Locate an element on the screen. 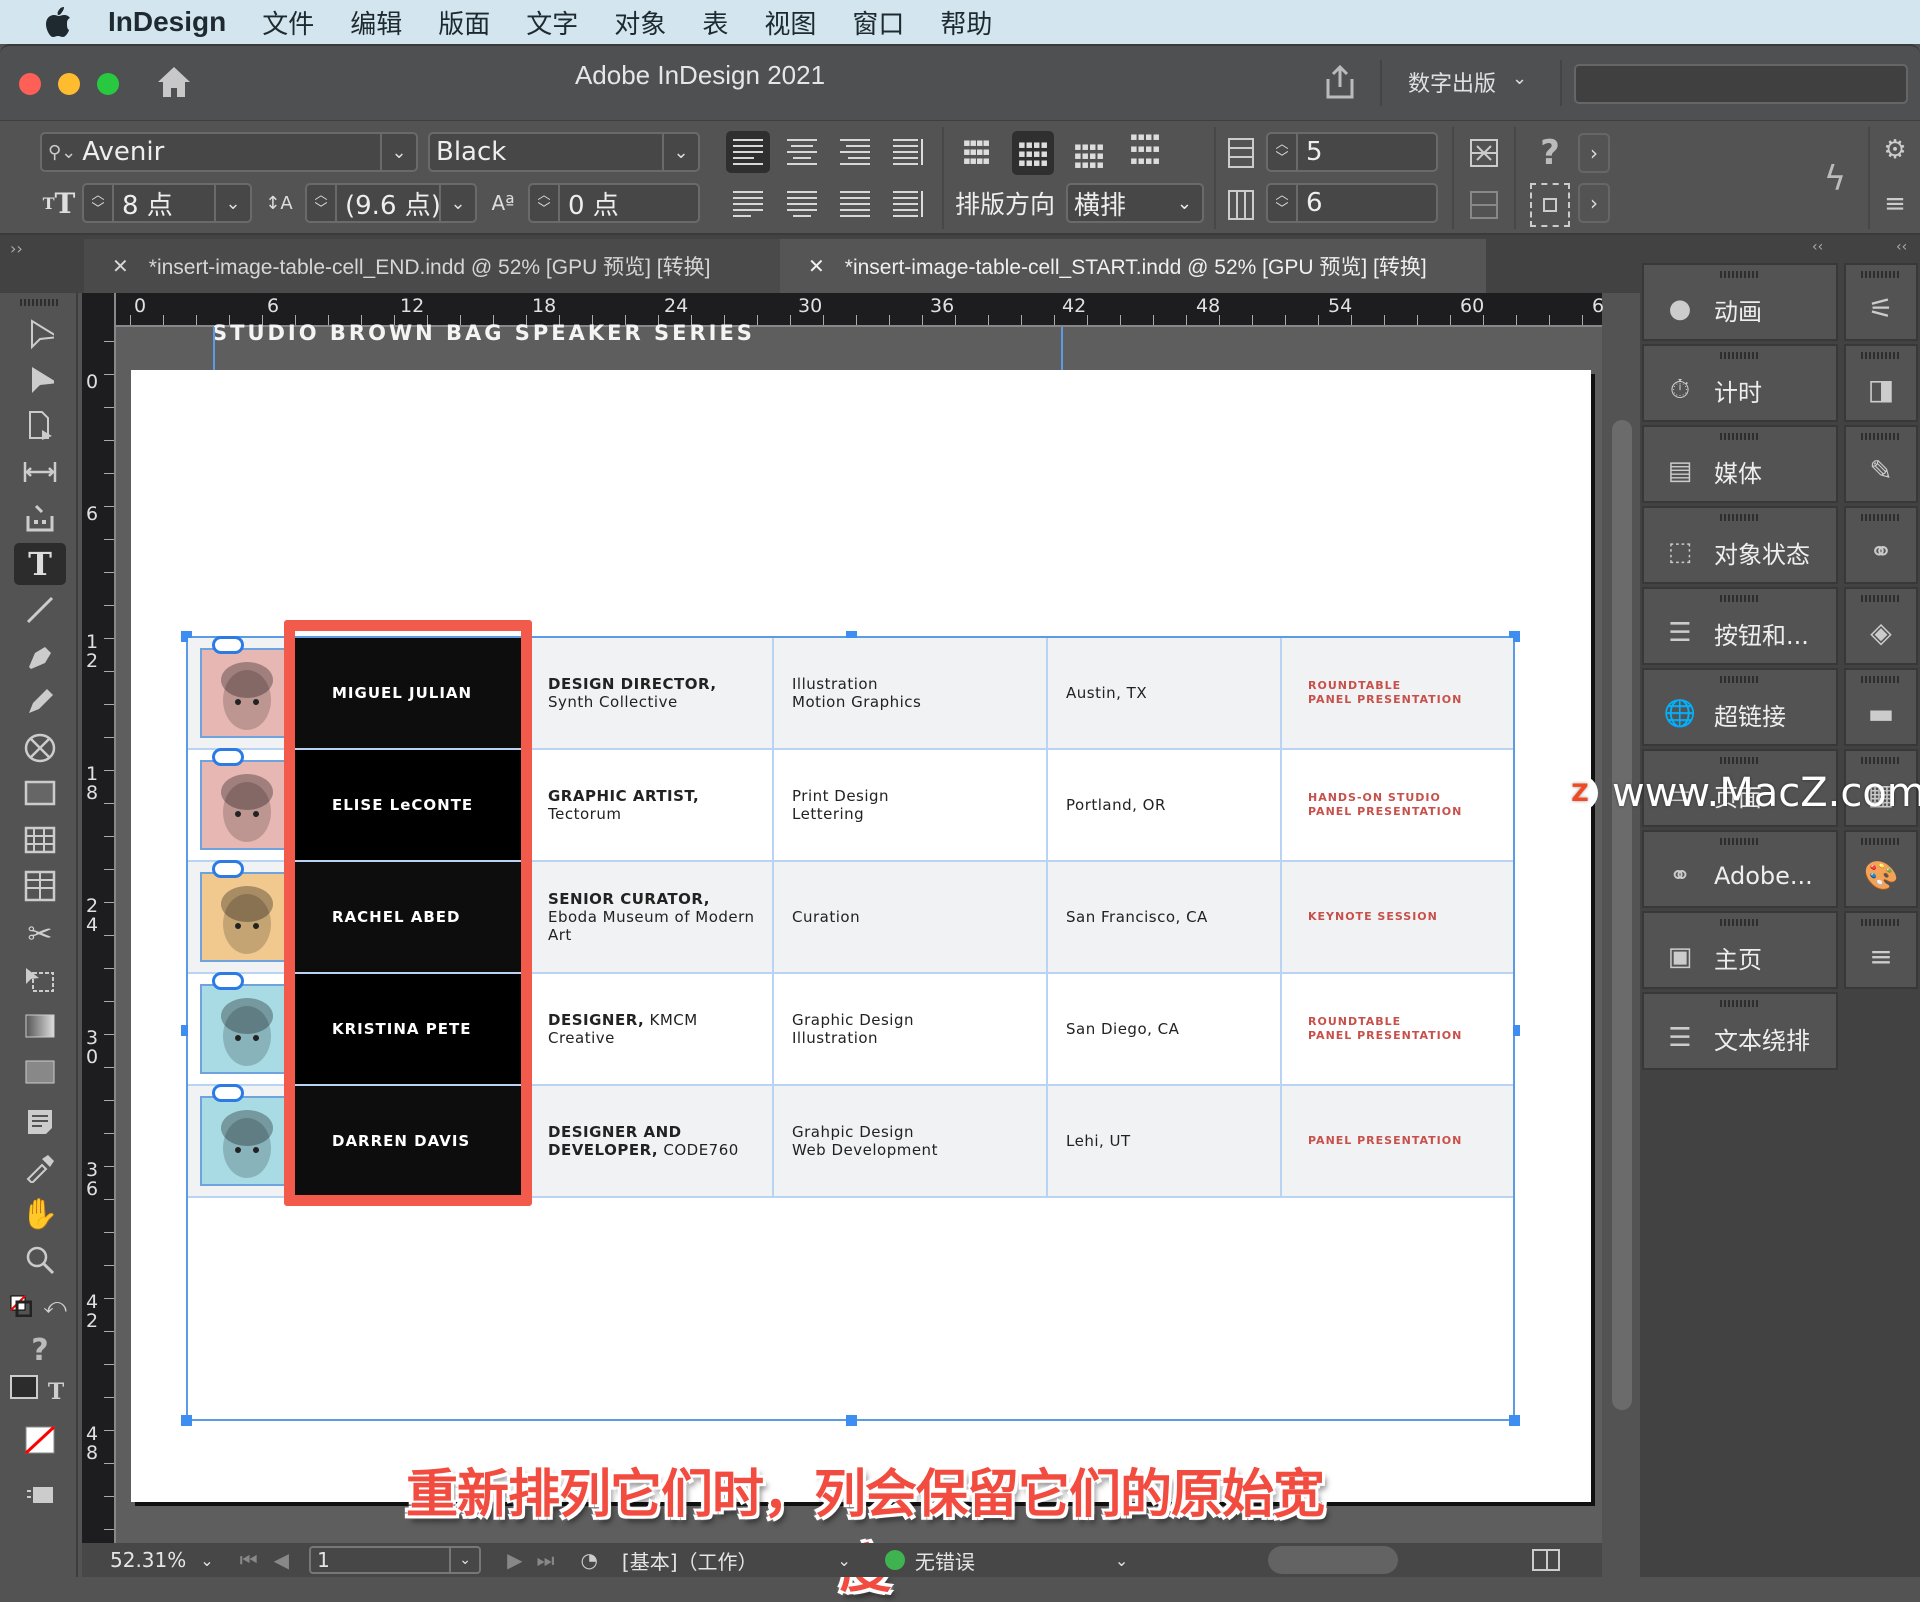  justify-center-button is located at coordinates (802, 204).